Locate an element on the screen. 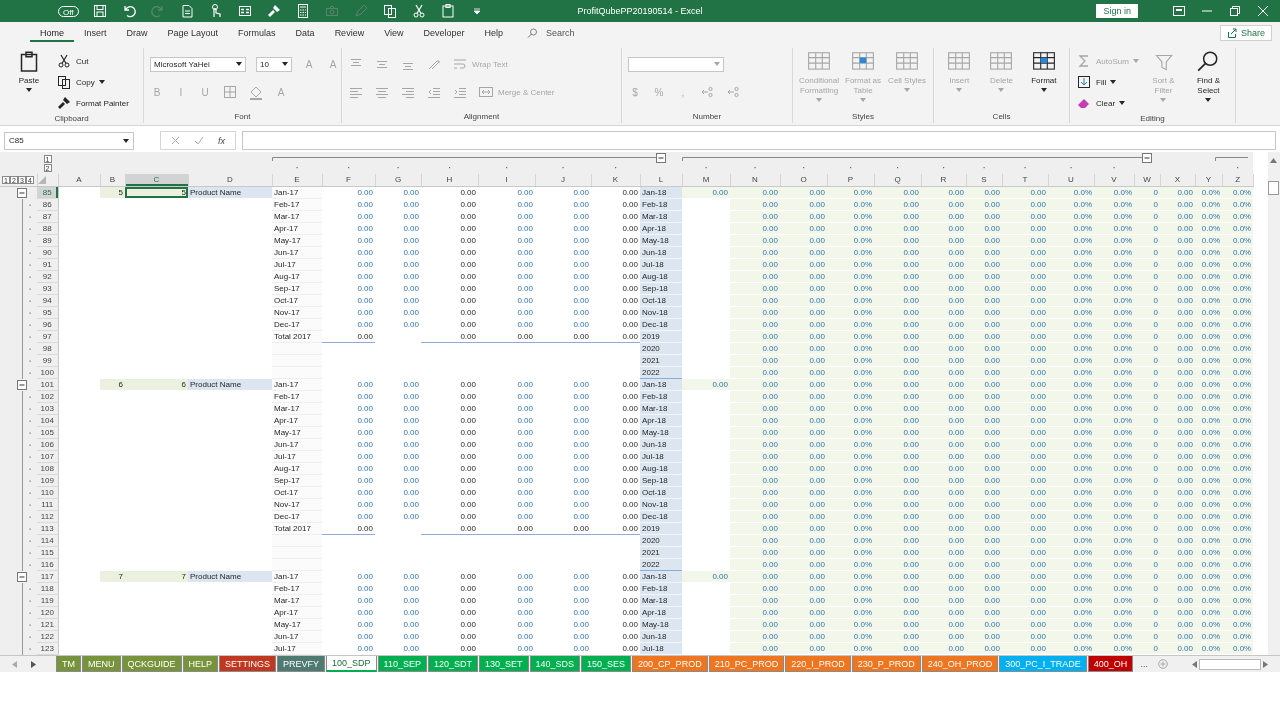 The image size is (1280, 720). sheet-tab: 100_SDP is located at coordinates (351, 664).